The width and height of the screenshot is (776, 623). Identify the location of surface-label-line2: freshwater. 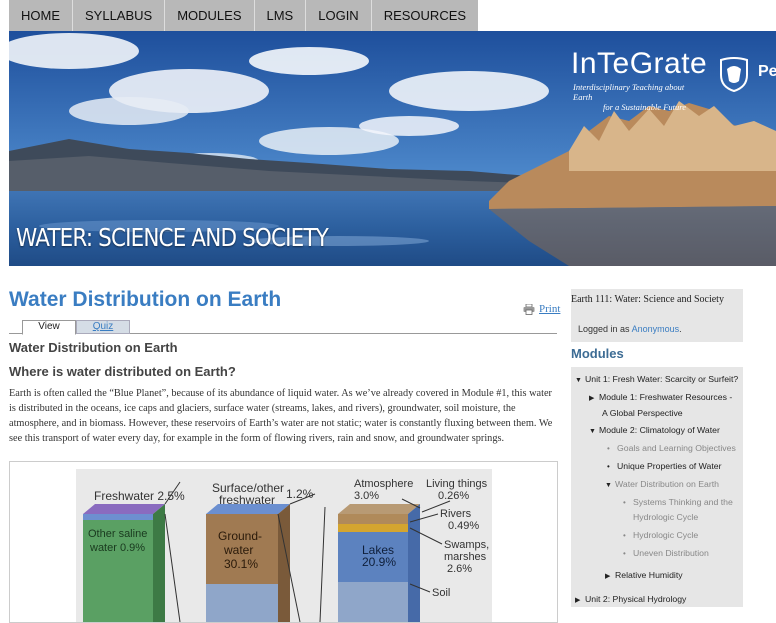
(247, 500).